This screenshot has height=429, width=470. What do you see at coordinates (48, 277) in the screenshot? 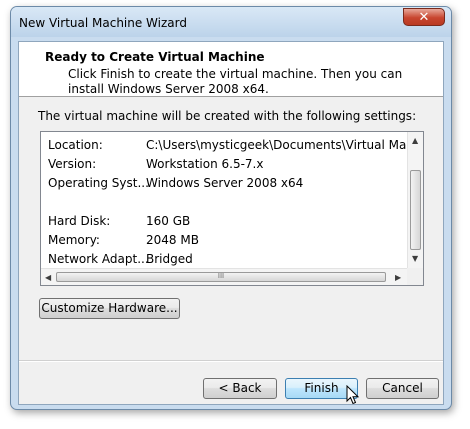
I see `scroll-left-icon: ◀` at bounding box center [48, 277].